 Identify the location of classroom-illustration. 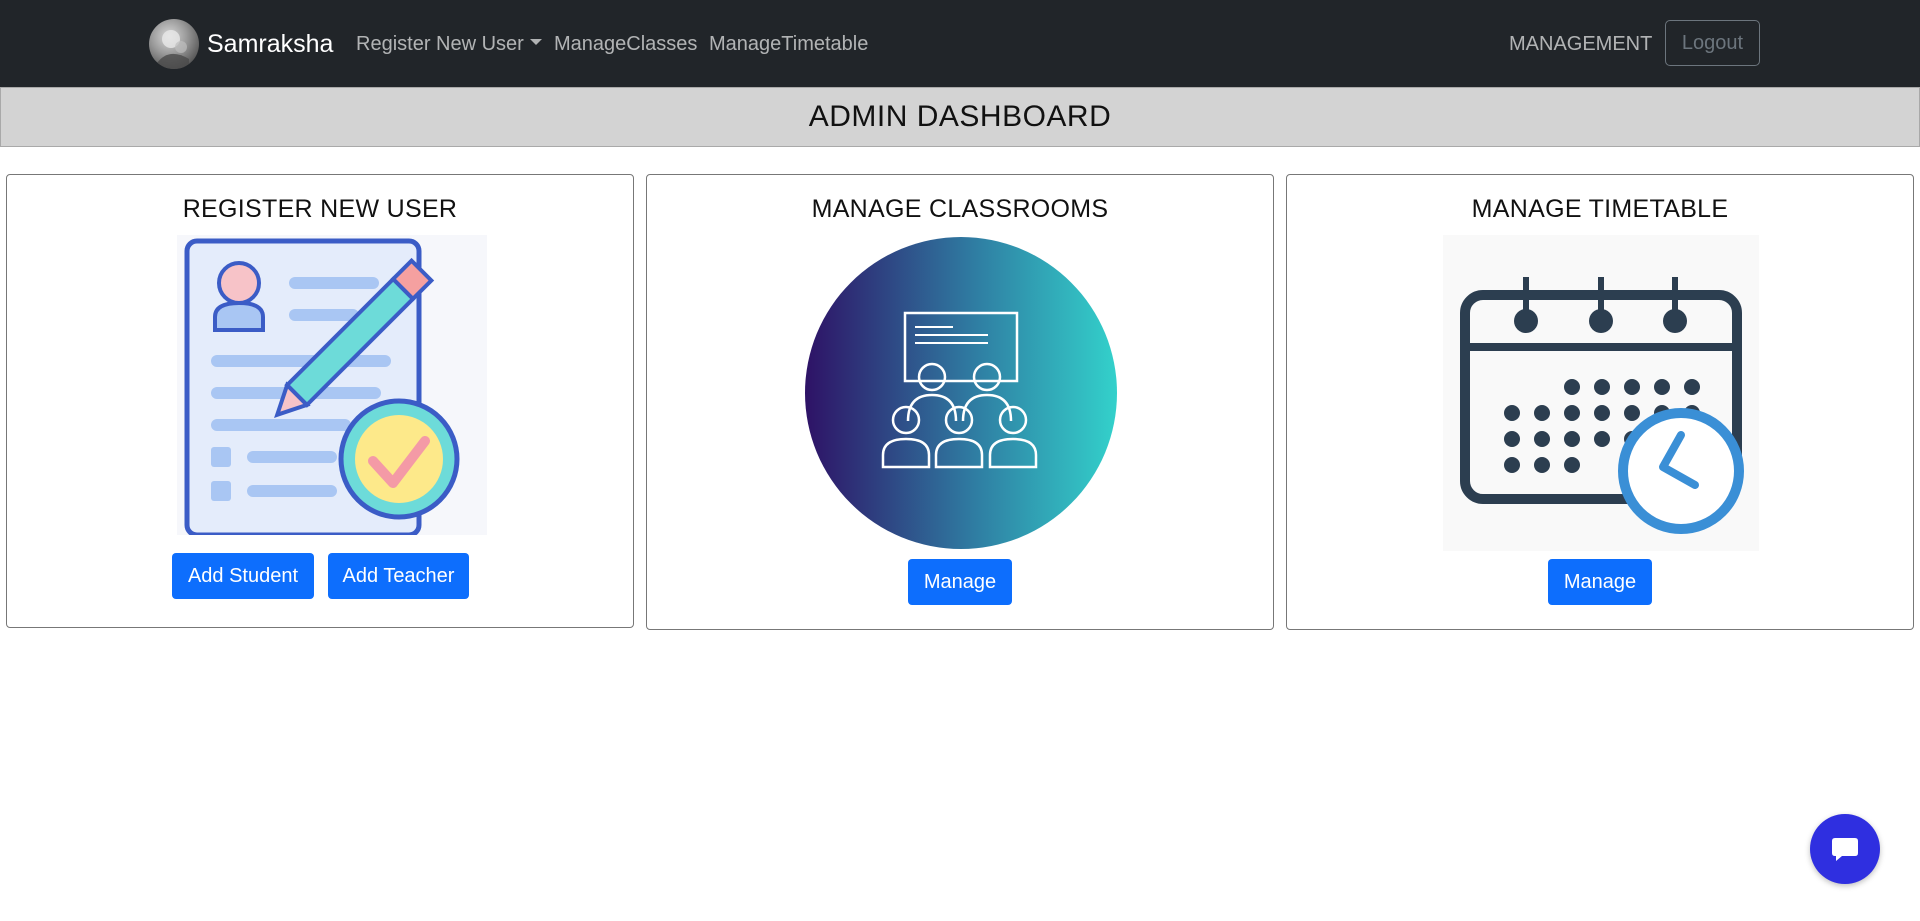
(961, 393).